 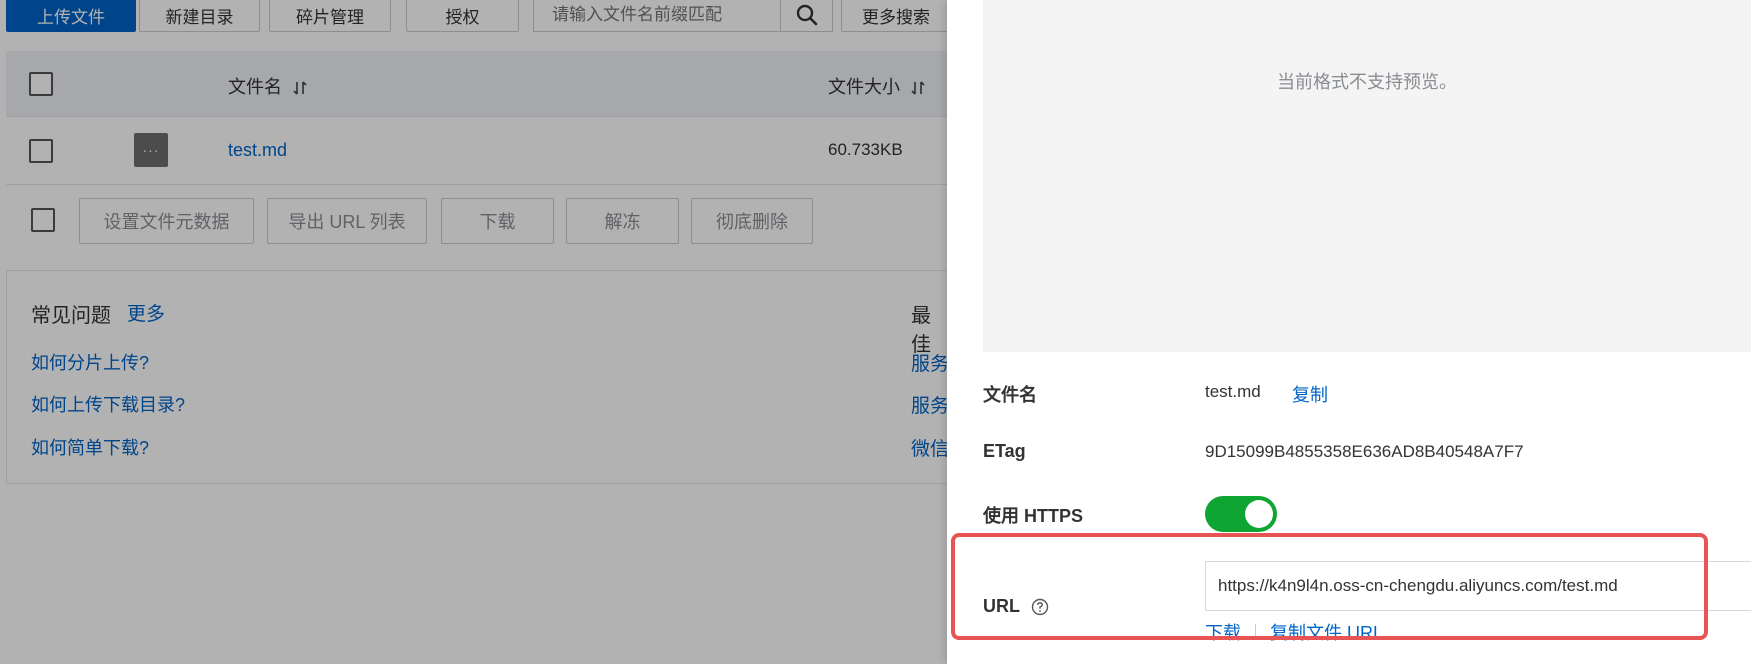 I want to click on preview-unsupported-message: 当前格式不支持预览。, so click(x=1367, y=82).